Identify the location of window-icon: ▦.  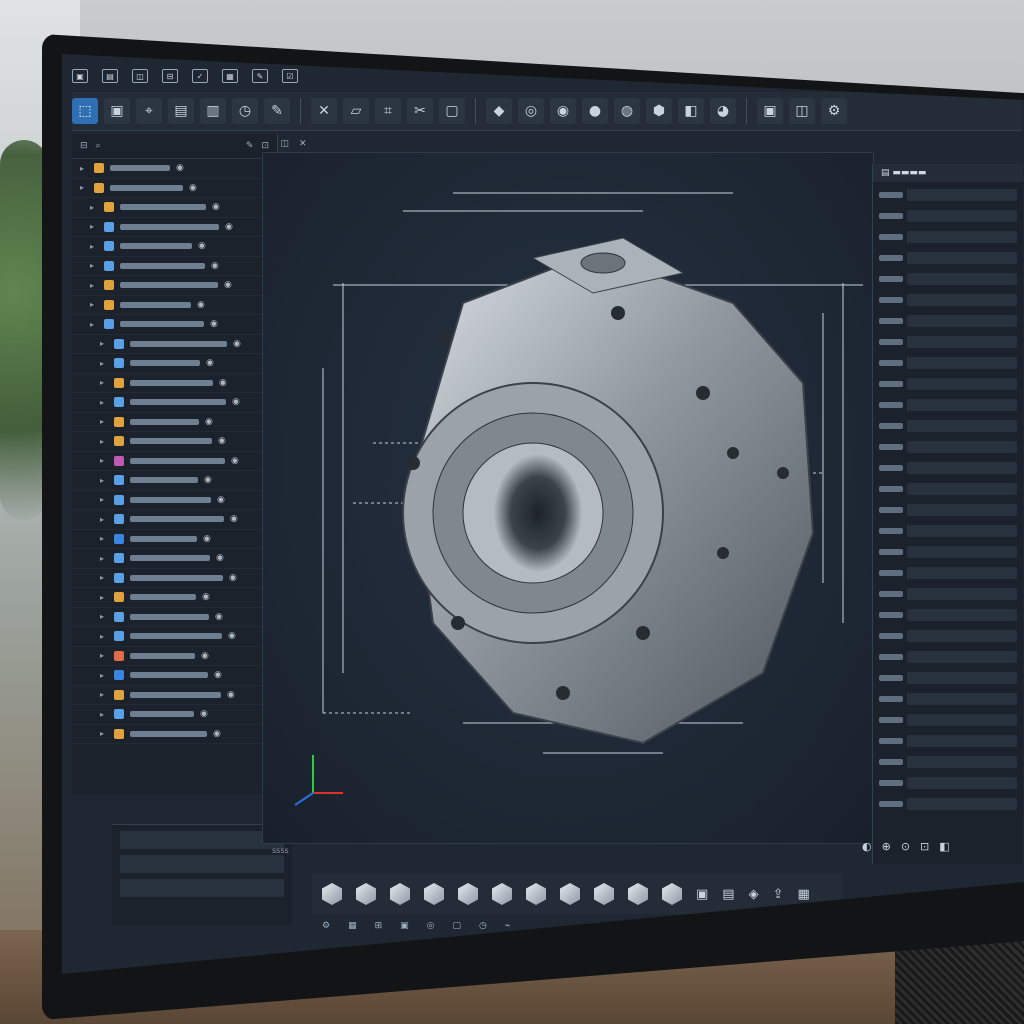
(230, 76).